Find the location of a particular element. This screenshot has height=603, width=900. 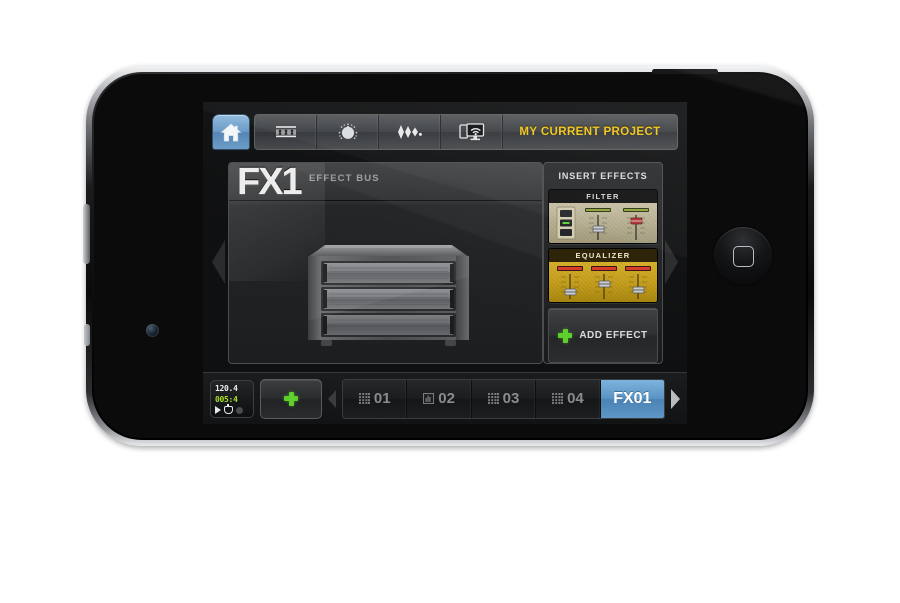

transport-controls is located at coordinates (232, 409).